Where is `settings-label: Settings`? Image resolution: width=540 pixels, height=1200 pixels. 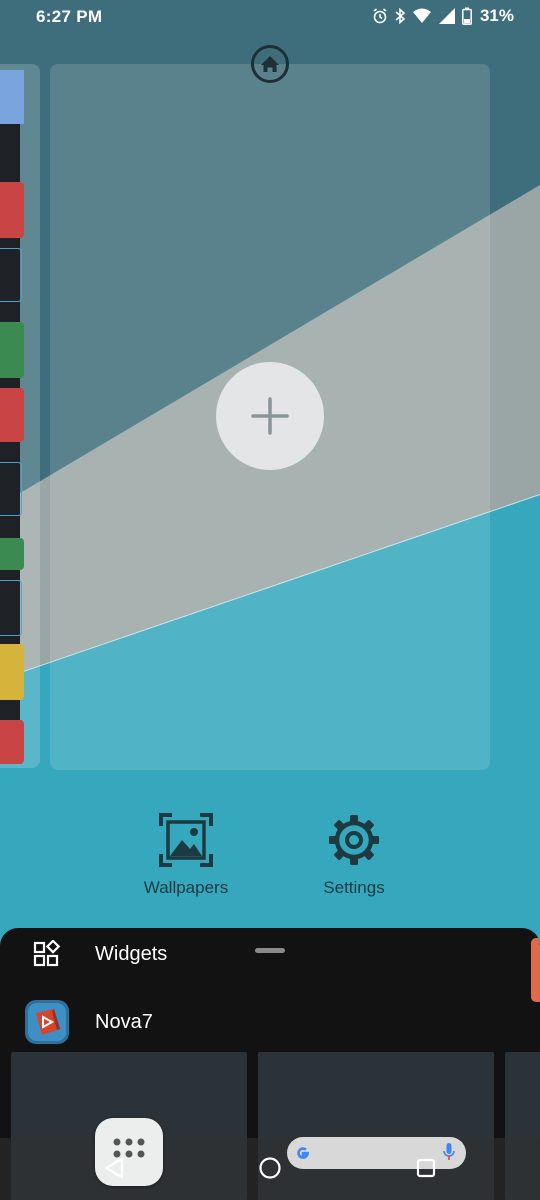 settings-label: Settings is located at coordinates (354, 887).